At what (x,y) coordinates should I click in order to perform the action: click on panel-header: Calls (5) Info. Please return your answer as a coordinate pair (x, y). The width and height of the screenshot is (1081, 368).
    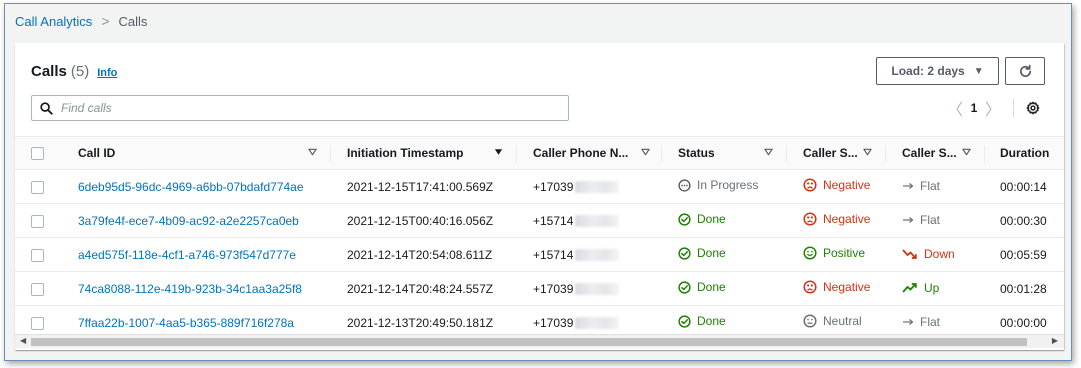
    Looking at the image, I should click on (74, 71).